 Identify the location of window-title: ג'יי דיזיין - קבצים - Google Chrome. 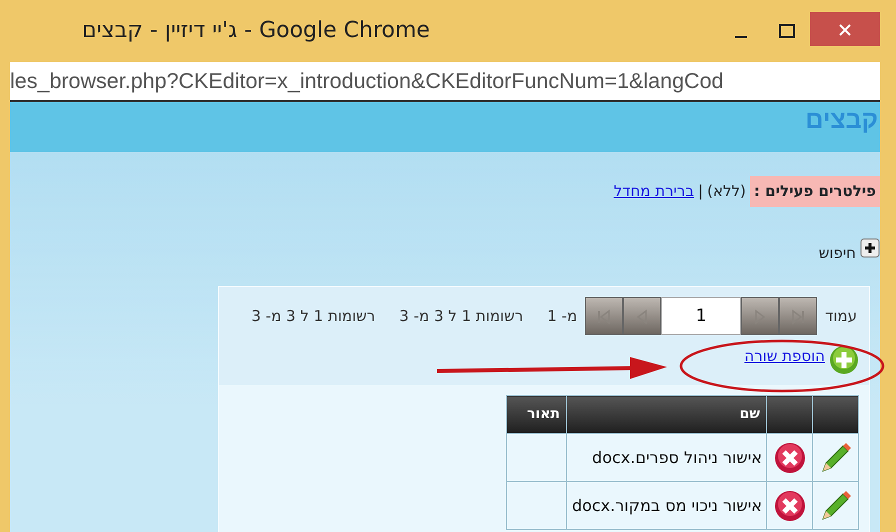
(256, 30).